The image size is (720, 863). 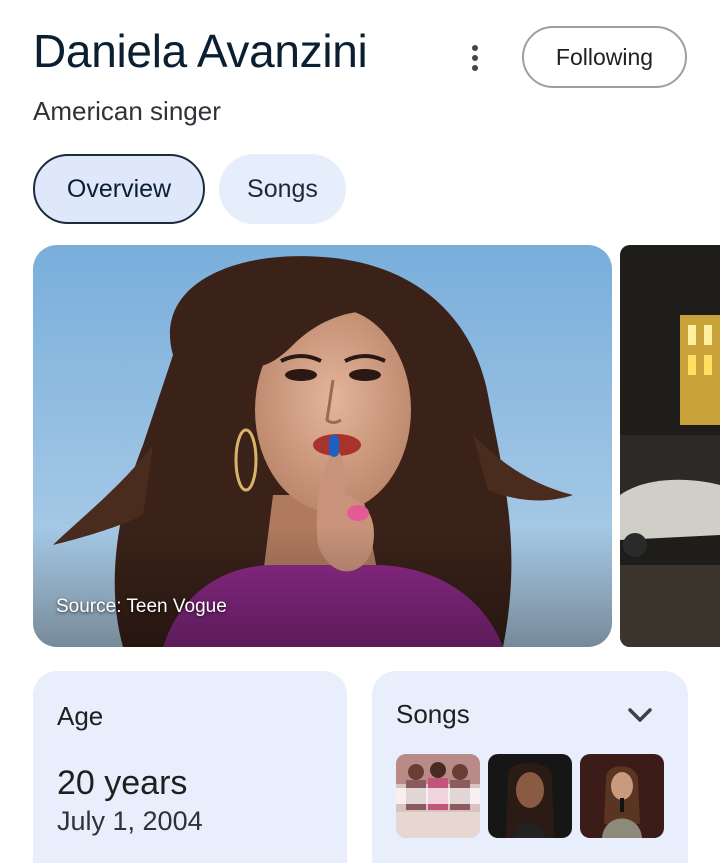 I want to click on tab-songs: Songs, so click(x=282, y=189).